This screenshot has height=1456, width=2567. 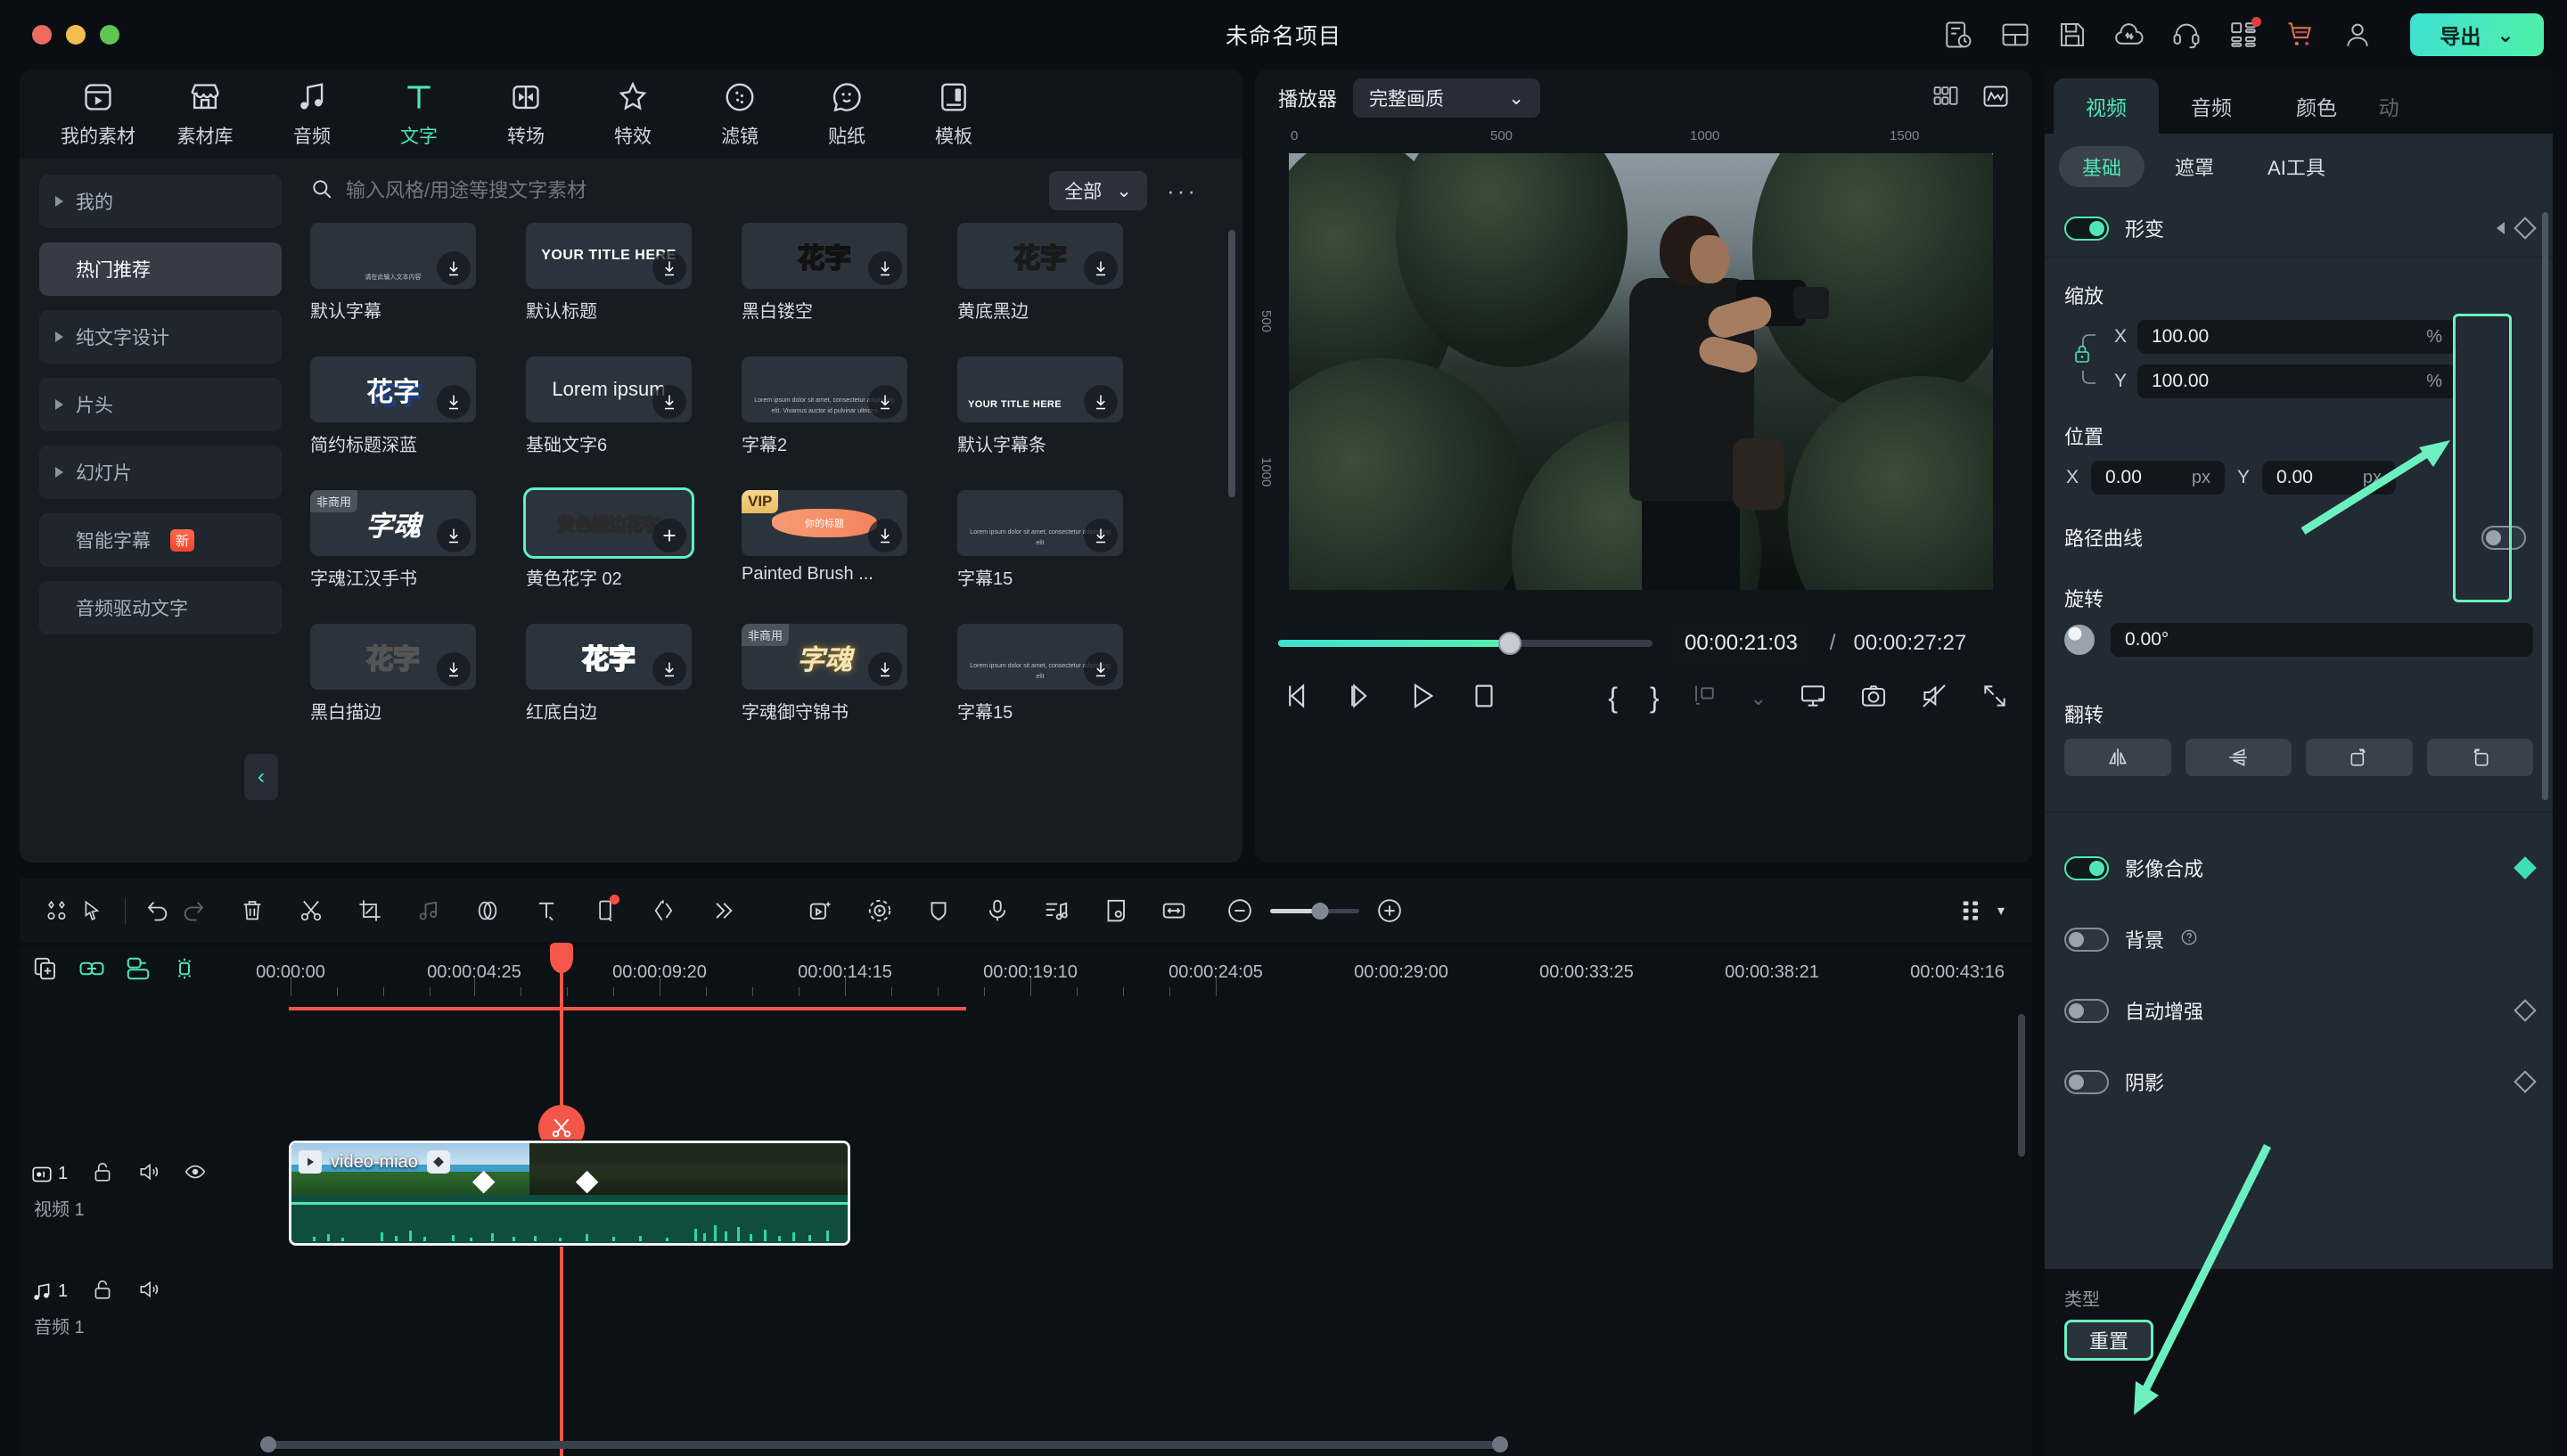 What do you see at coordinates (1759, 698) in the screenshot?
I see `keyframe-dropdown-chevron-down-icon: ⌄` at bounding box center [1759, 698].